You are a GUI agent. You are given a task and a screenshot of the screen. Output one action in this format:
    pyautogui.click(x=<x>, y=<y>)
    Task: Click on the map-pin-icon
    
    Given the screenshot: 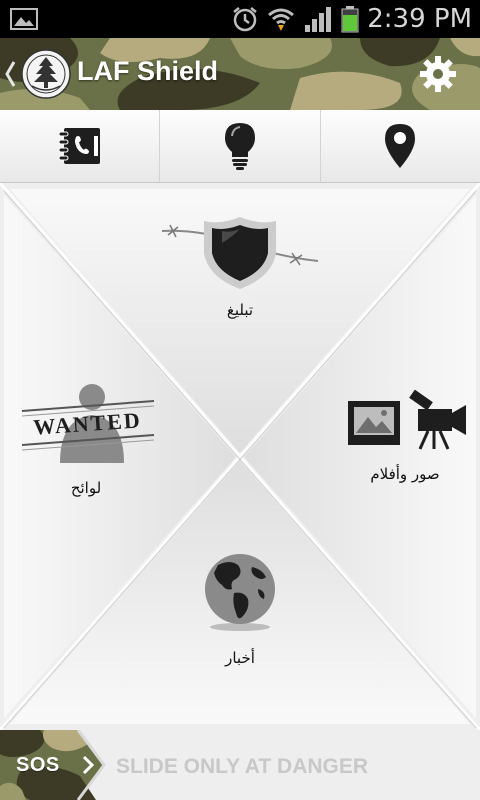 What is the action you would take?
    pyautogui.click(x=400, y=146)
    